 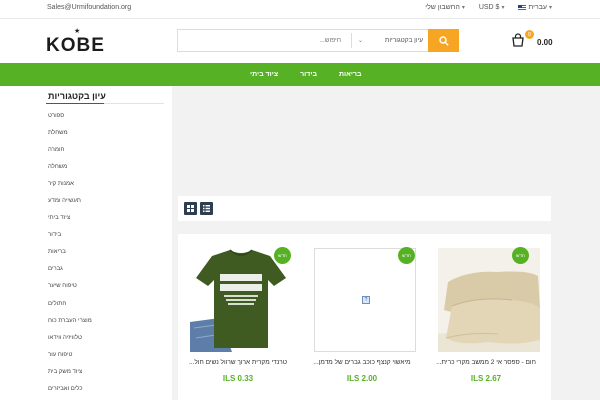 I want to click on nav-items: ציוד ביתי בידור בריאות, so click(x=305, y=74).